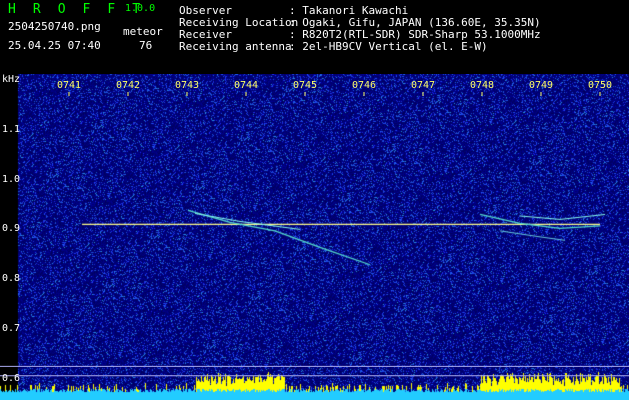  Describe the element at coordinates (423, 85) in the screenshot. I see `x-tick-label: 0747` at that location.